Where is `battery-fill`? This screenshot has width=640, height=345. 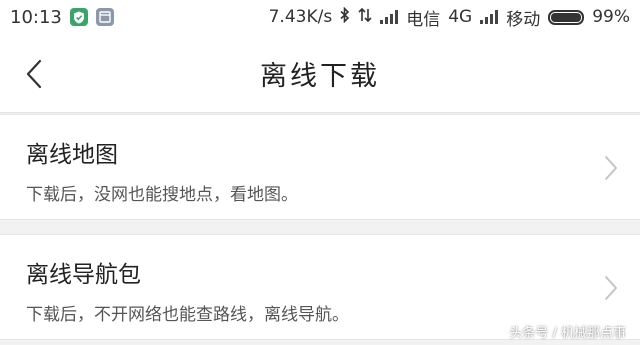 battery-fill is located at coordinates (566, 17).